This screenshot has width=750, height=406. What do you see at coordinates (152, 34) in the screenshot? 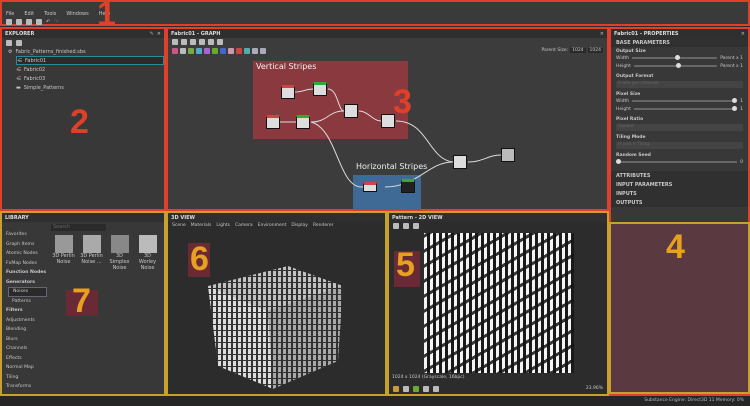
I see `pin-icon: ✎` at bounding box center [152, 34].